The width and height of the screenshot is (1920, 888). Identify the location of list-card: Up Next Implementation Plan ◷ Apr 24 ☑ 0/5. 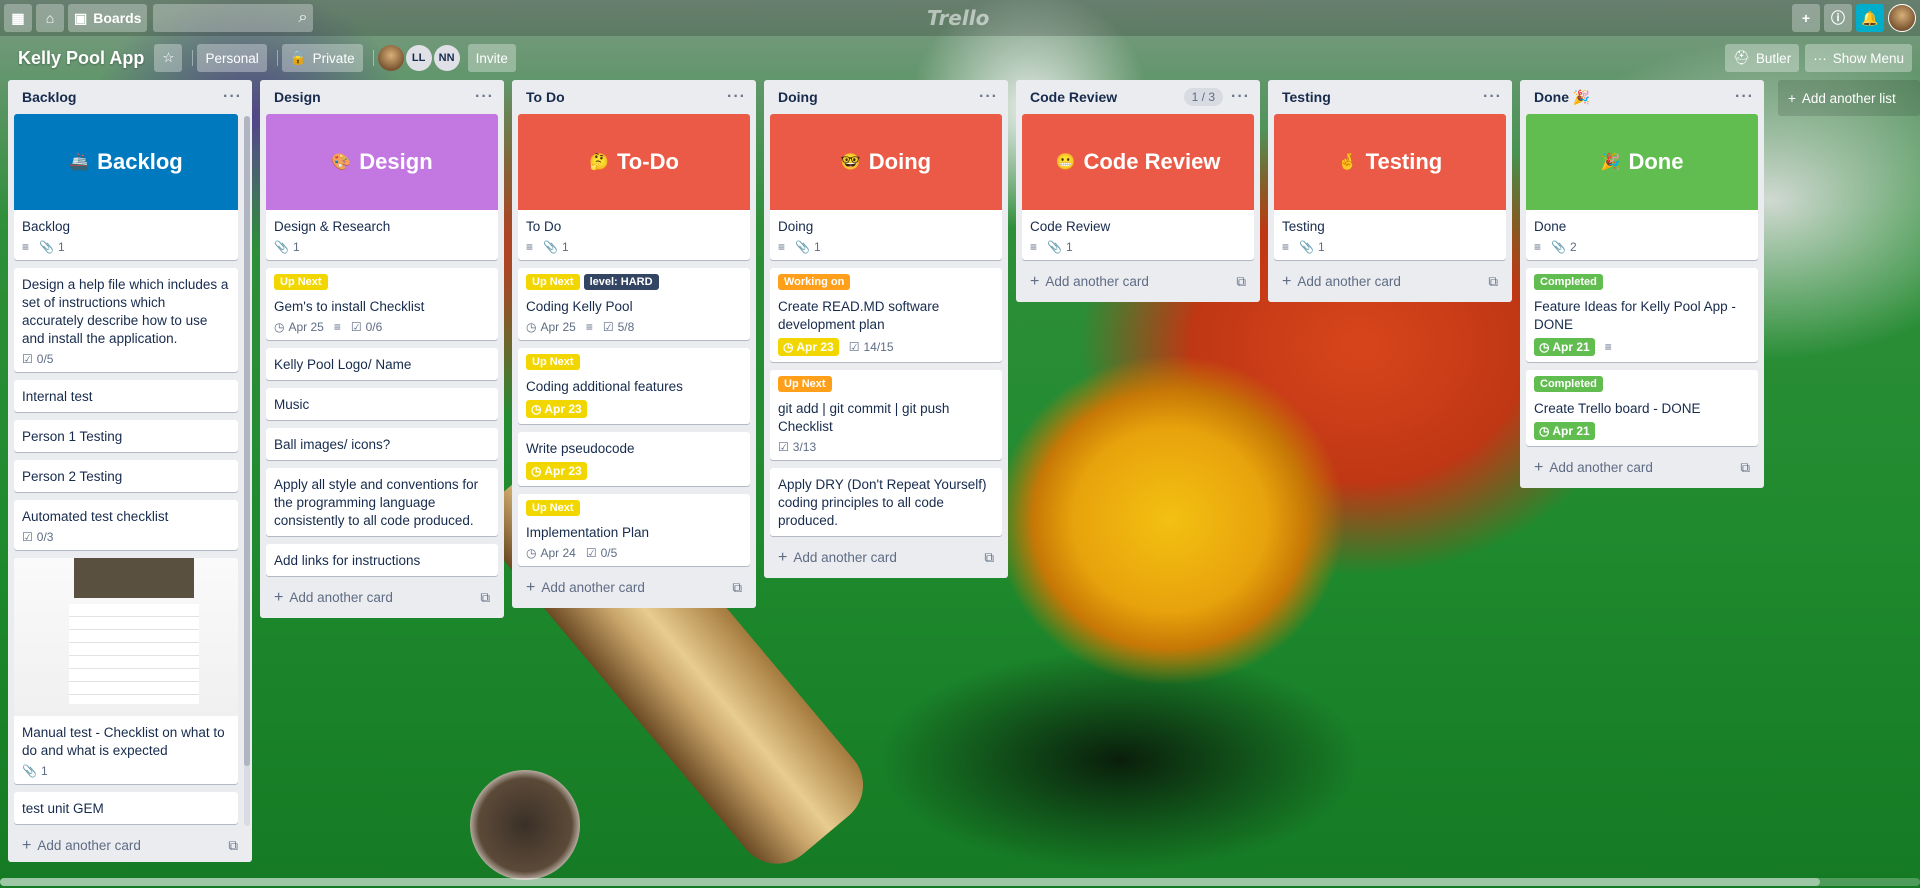
(634, 530).